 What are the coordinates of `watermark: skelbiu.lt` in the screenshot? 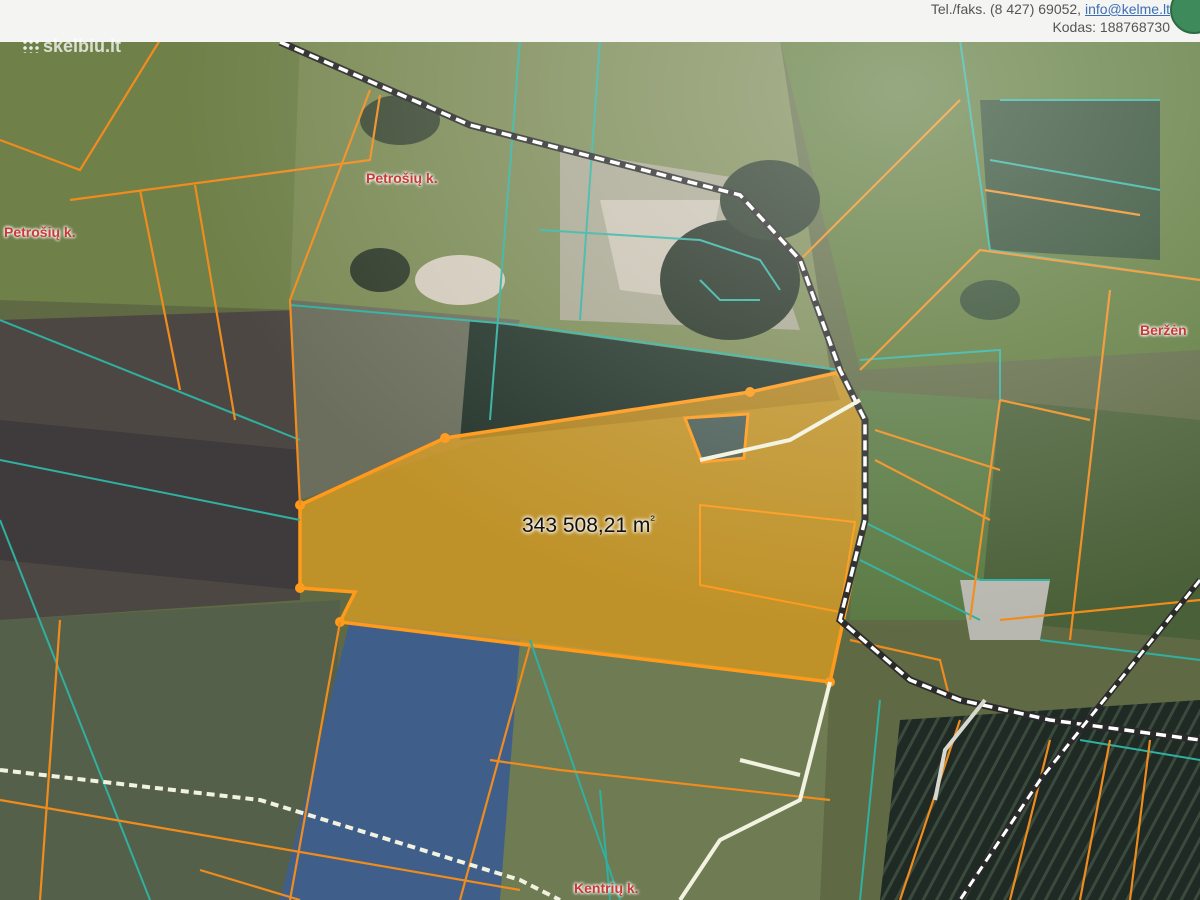 It's located at (71, 46).